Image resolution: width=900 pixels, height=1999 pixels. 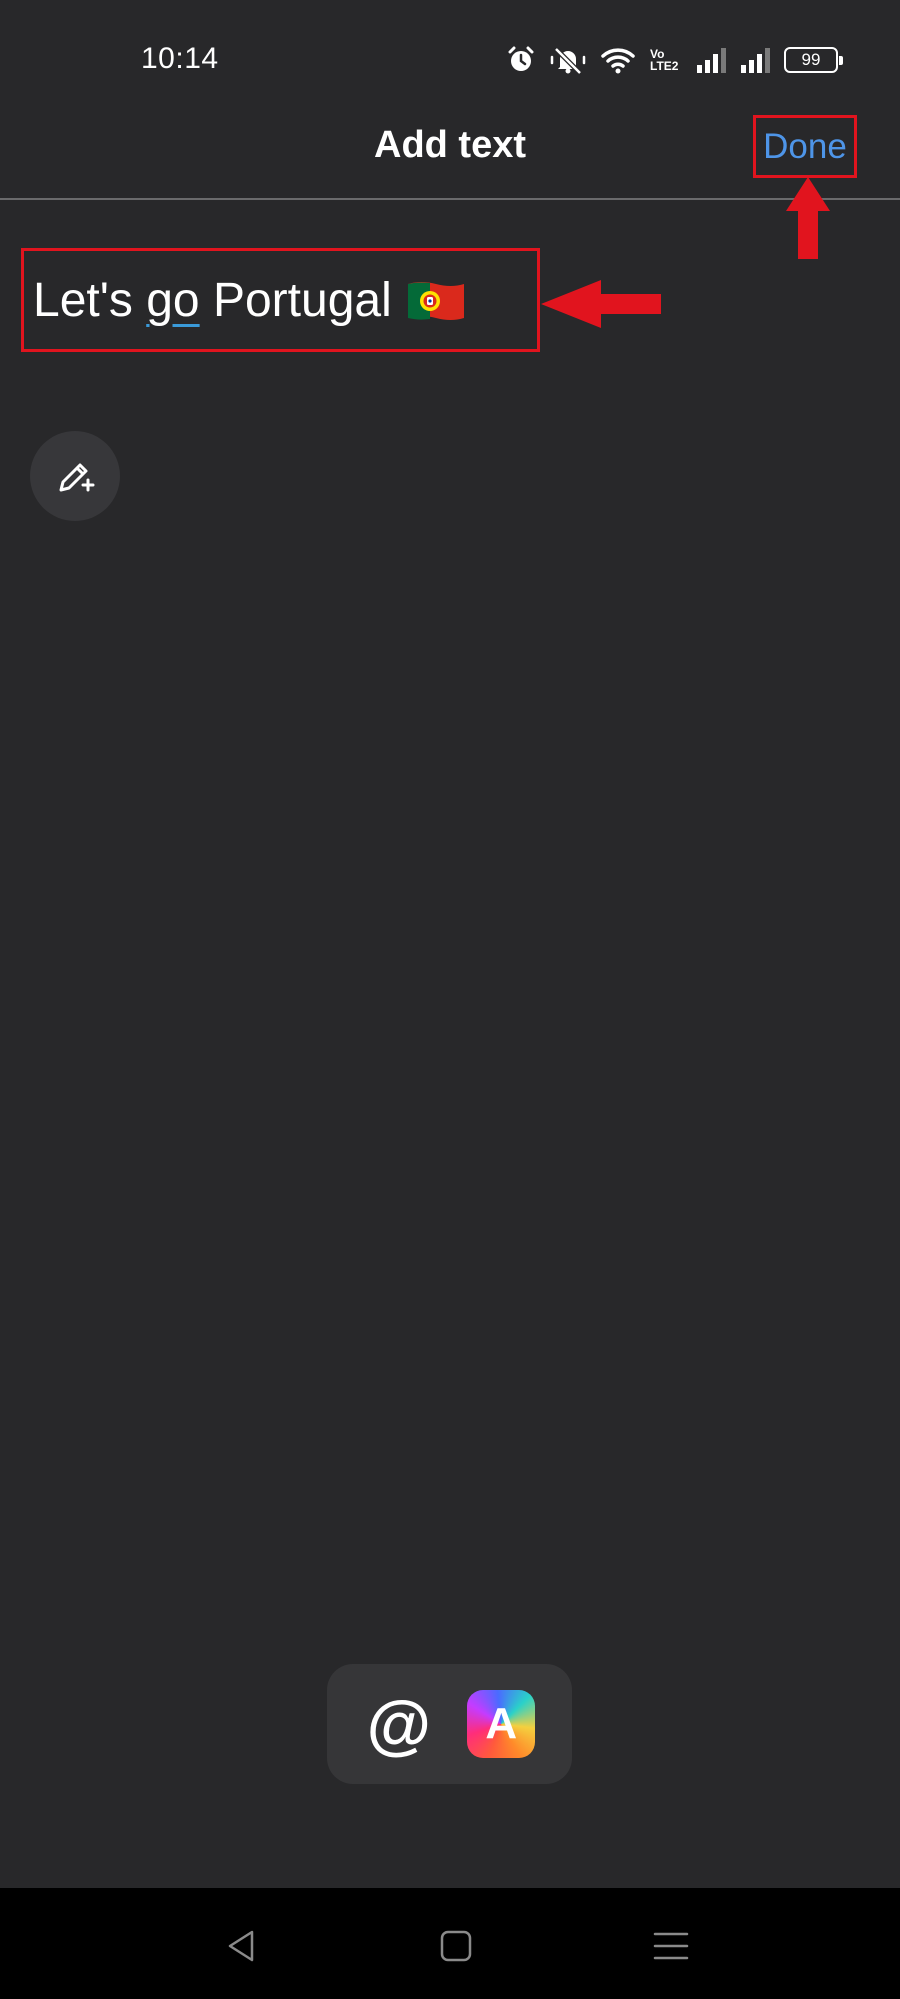 I want to click on nav-bar, so click(x=450, y=1943).